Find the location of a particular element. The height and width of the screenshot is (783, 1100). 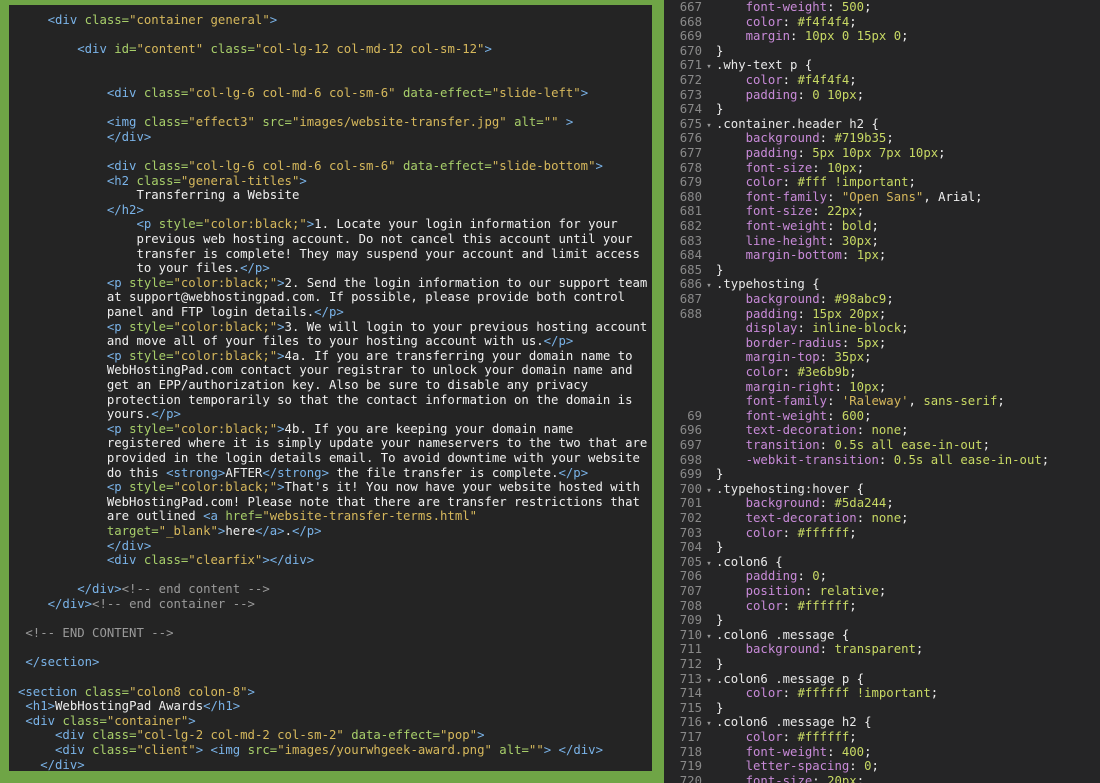

code-token: background is located at coordinates (782, 649).